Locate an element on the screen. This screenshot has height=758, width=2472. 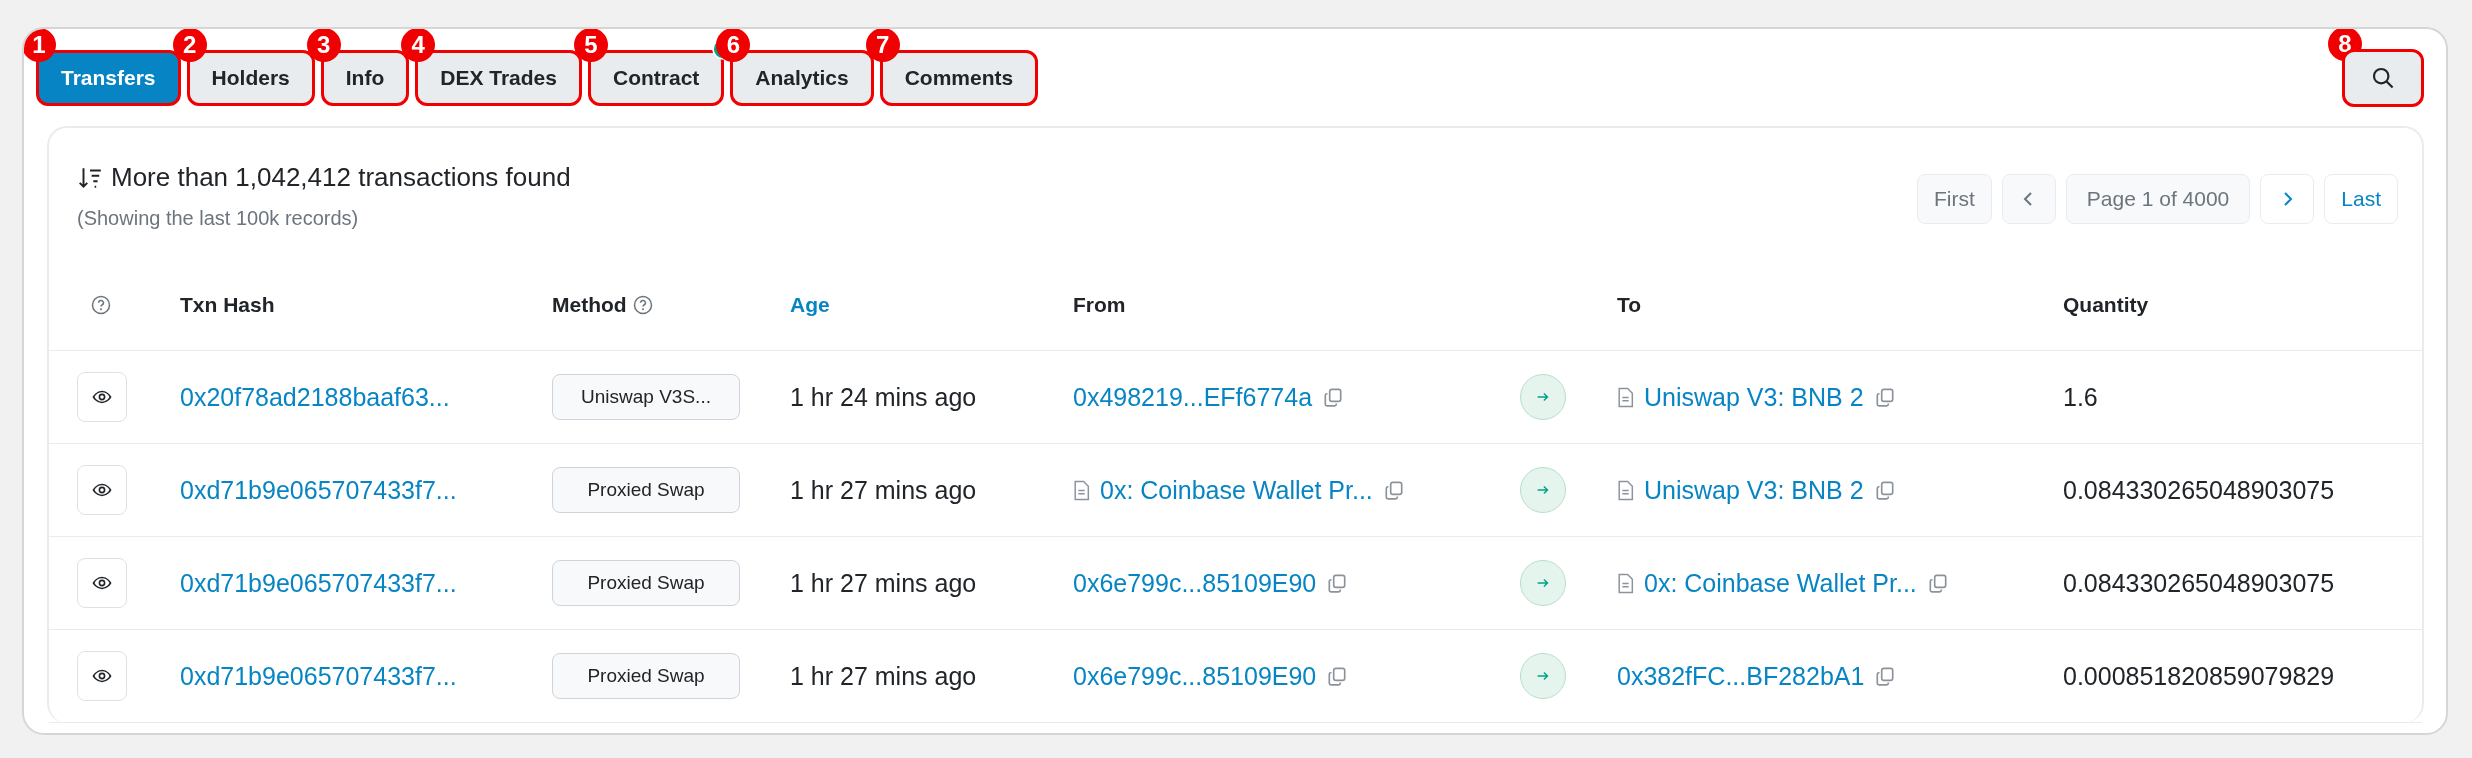
quantity-text: 1.6 is located at coordinates (2080, 397).